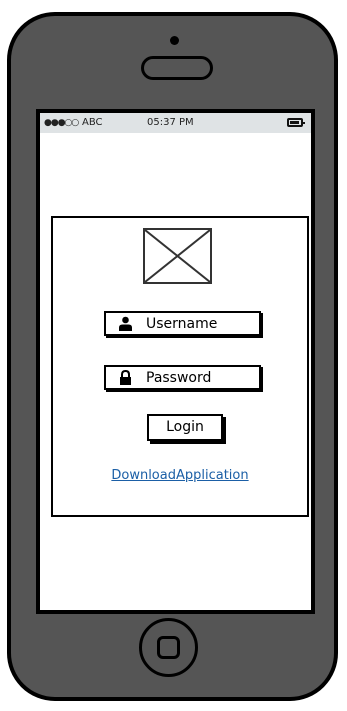 This screenshot has width=347, height=711. I want to click on status-time: 05:37 PM, so click(170, 122).